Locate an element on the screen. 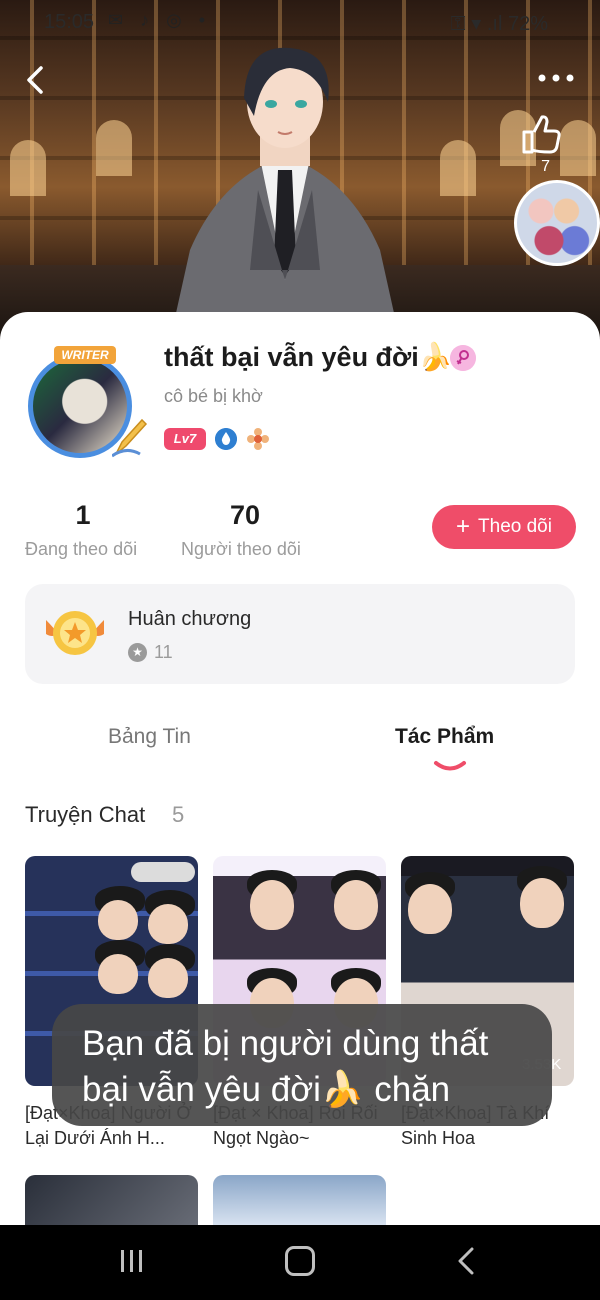 This screenshot has width=600, height=1300. character-illustration is located at coordinates (285, 193).